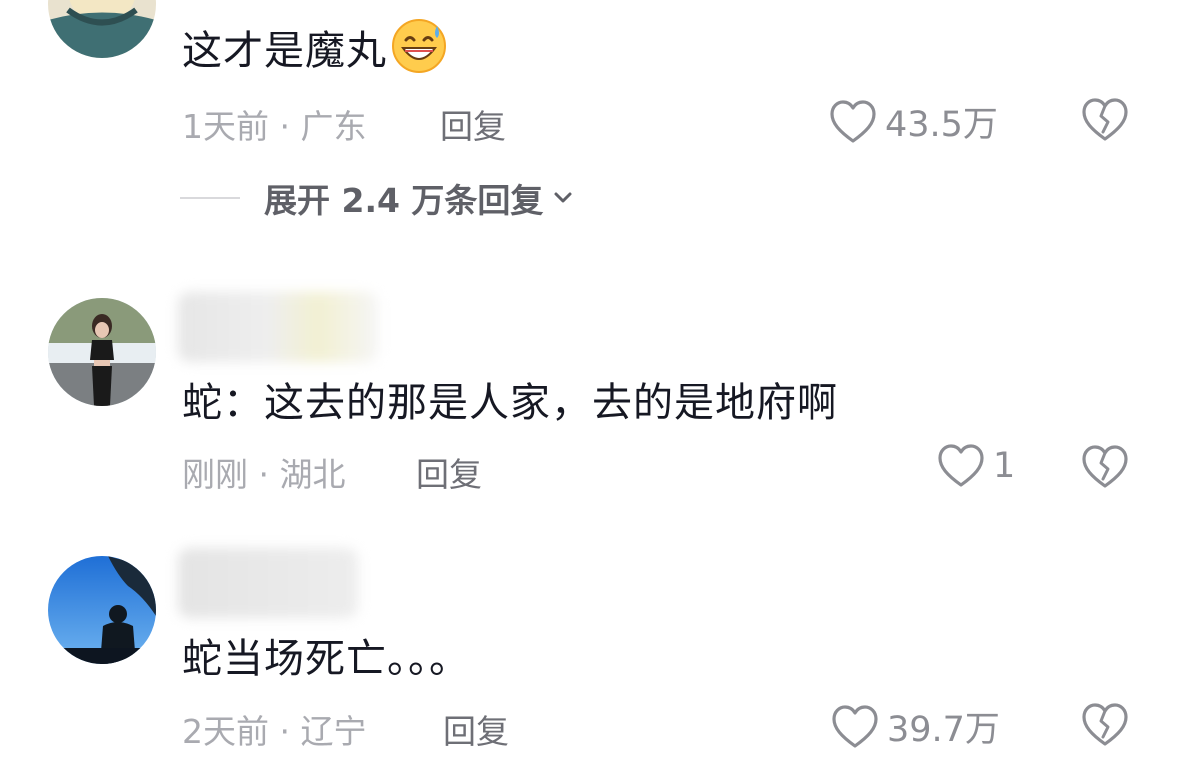 Image resolution: width=1179 pixels, height=762 pixels. I want to click on comment-text: 蛇当场死亡。。。, so click(326, 659).